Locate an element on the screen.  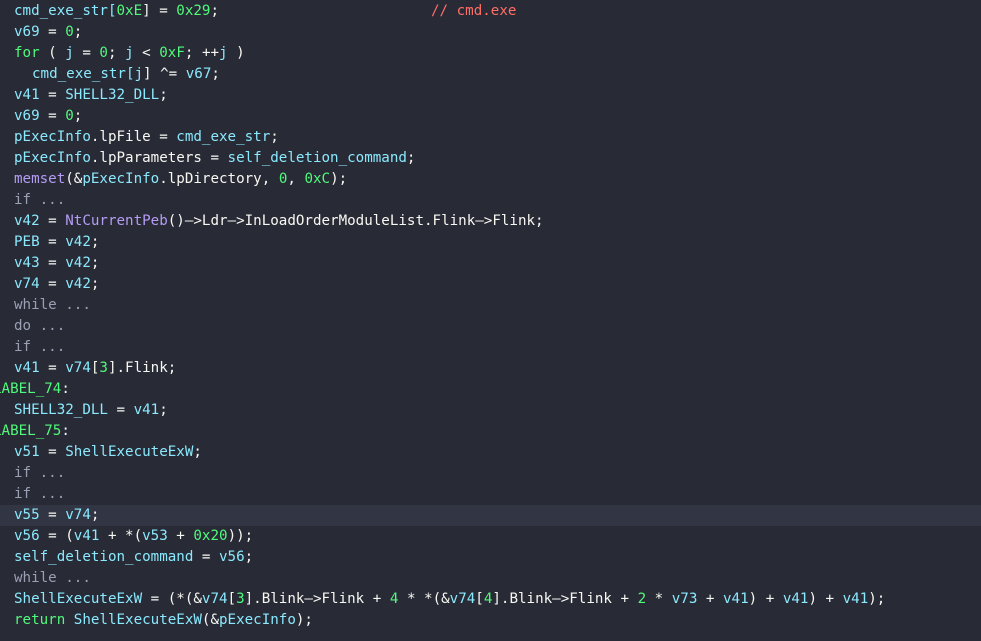
code-line-18: v41 = v74[3].Flink; is located at coordinates (490, 368).